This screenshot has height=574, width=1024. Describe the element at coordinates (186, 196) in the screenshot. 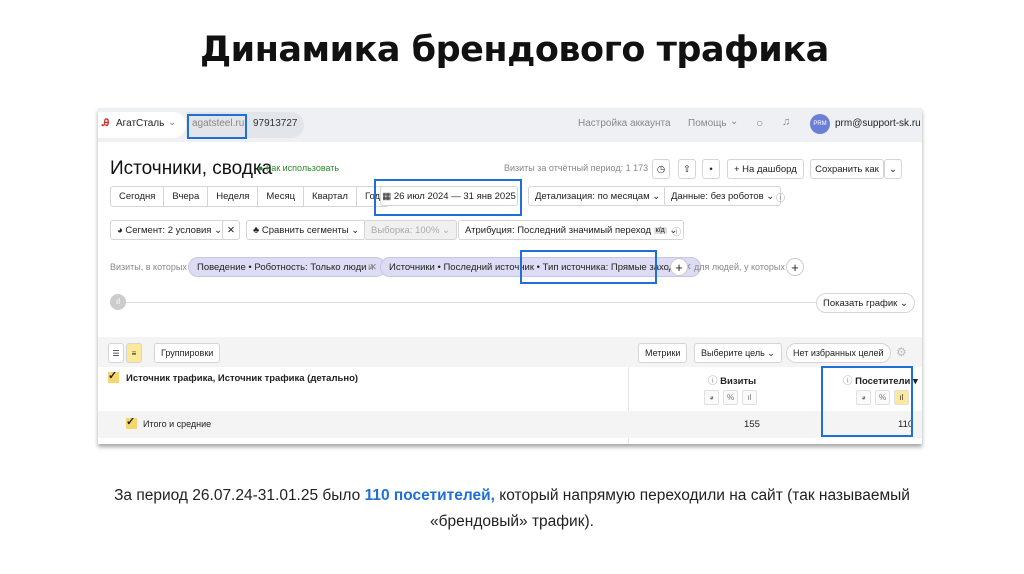

I see `period-yesterday: Вчера` at that location.